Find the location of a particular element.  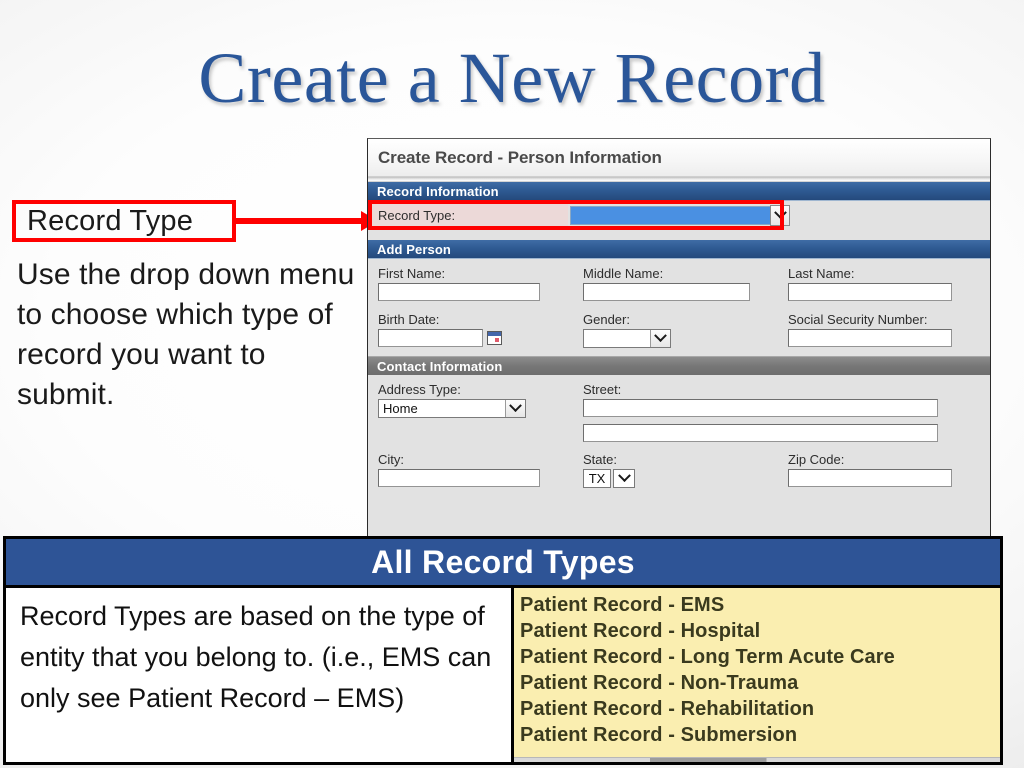

ssn-label: Social Security Number: is located at coordinates (858, 319).